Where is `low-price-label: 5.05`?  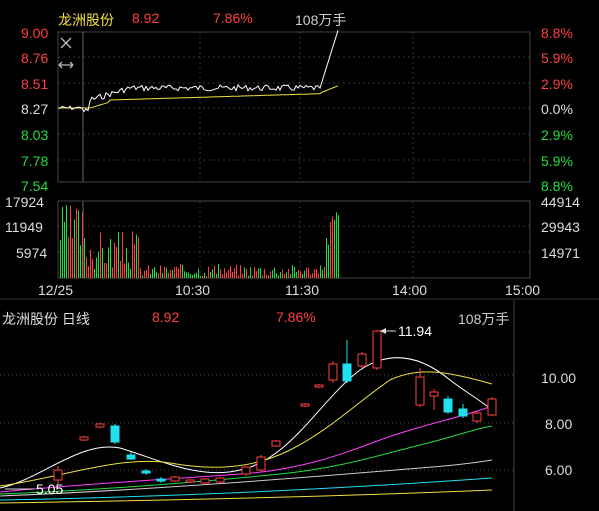
low-price-label: 5.05 is located at coordinates (50, 489).